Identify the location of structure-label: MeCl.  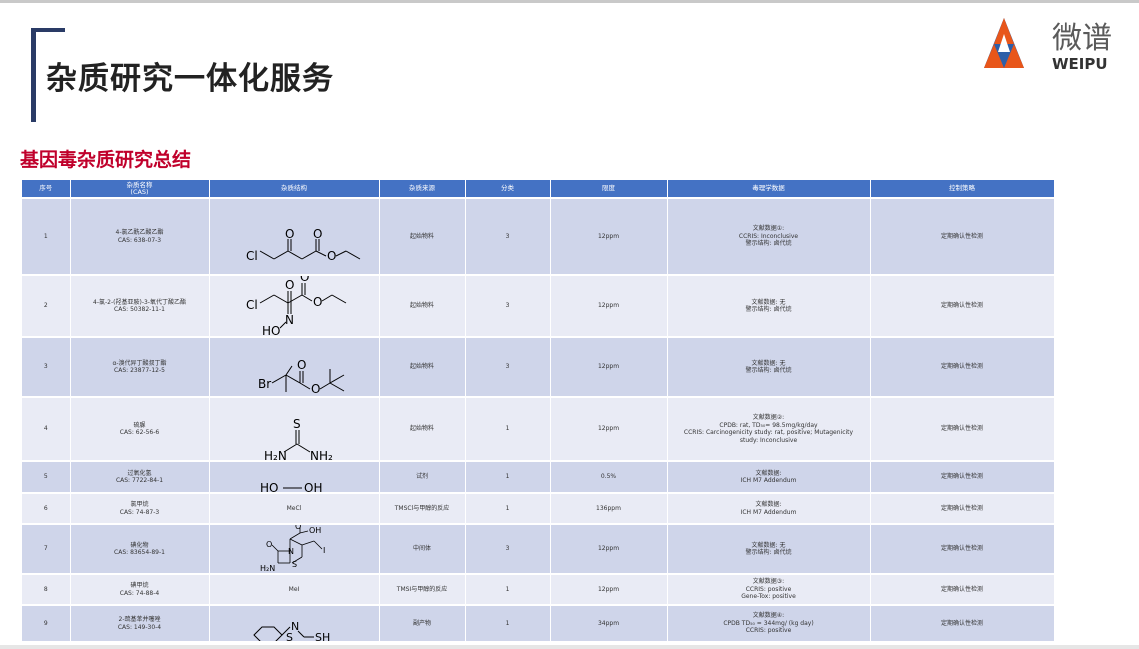
(294, 508).